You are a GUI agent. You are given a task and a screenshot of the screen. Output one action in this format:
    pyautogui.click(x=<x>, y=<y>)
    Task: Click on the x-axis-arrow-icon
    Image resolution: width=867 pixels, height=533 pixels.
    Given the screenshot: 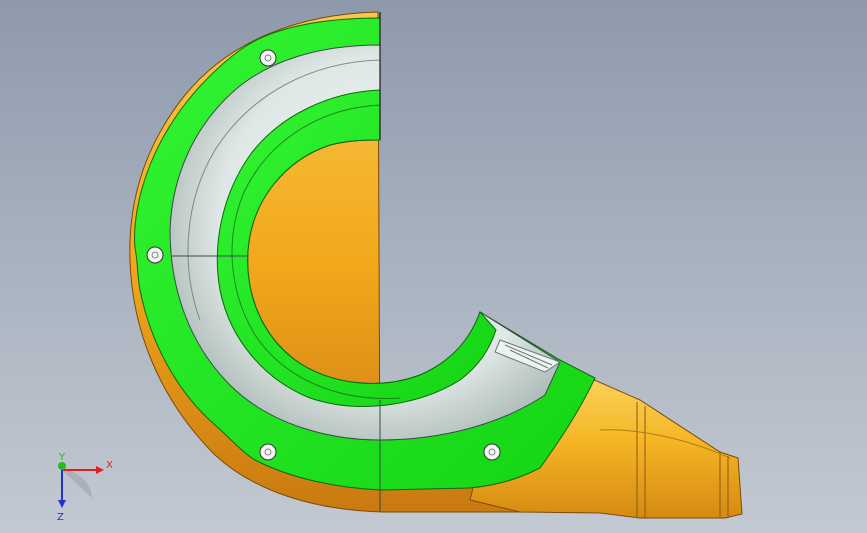 What is the action you would take?
    pyautogui.click(x=100, y=470)
    